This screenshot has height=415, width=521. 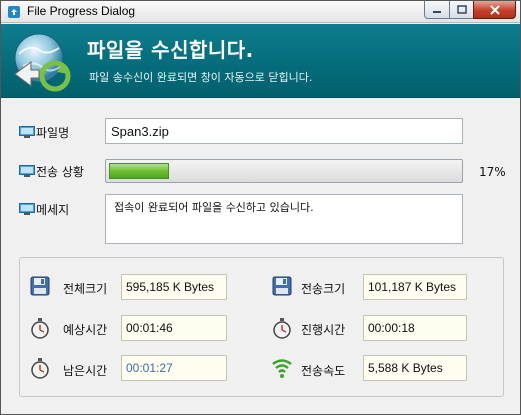 I want to click on minimize-button, so click(x=437, y=10).